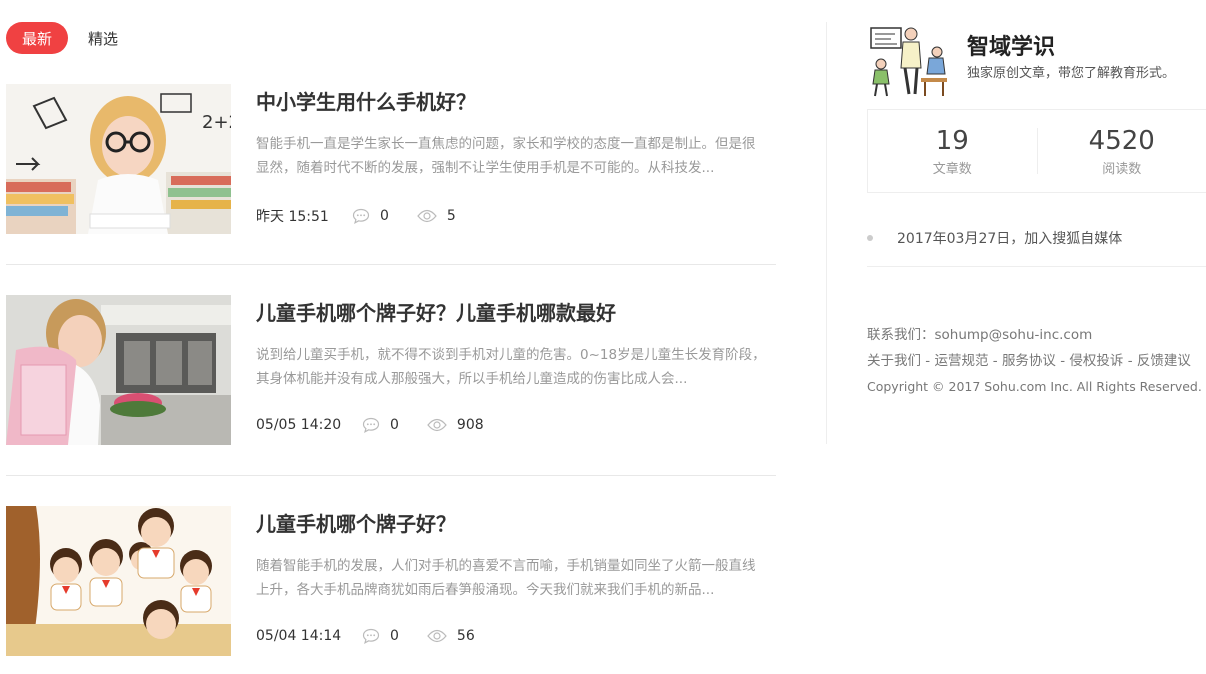 The image size is (1206, 674). What do you see at coordinates (1071, 73) in the screenshot?
I see `profile-description: 独家原创文章，带您了解教育形式。` at bounding box center [1071, 73].